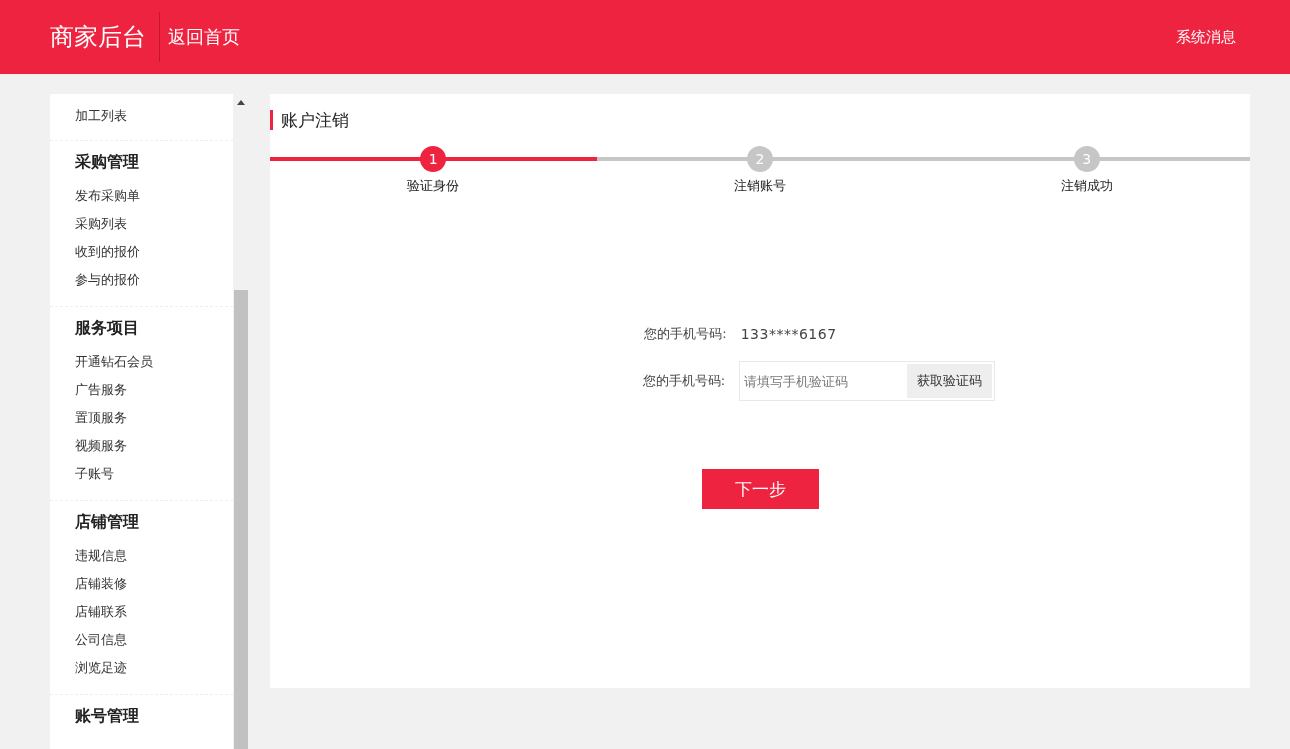 Image resolution: width=1290 pixels, height=749 pixels. I want to click on phone-label: 您的手机号码:, so click(685, 334).